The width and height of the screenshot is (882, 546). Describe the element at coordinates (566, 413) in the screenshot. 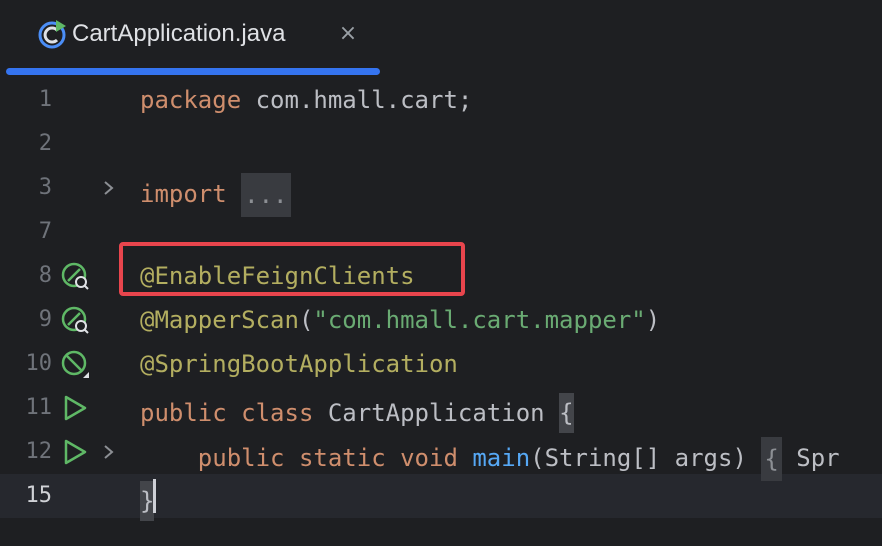

I see `brace: {` at that location.